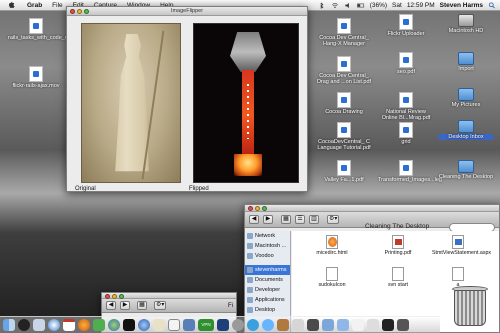  What do you see at coordinates (398, 277) in the screenshot?
I see `file-item: svn start` at bounding box center [398, 277].